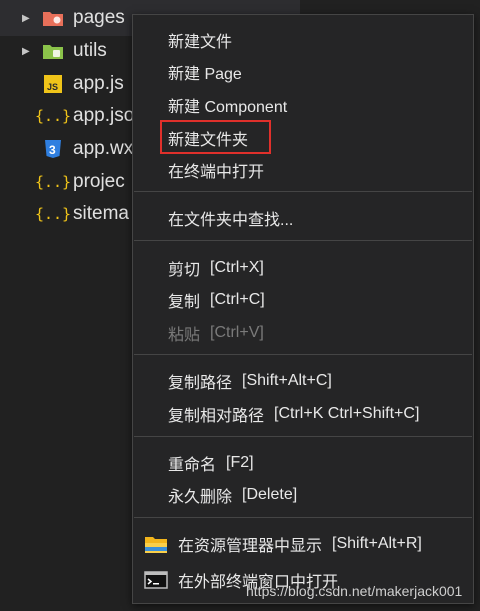 The width and height of the screenshot is (480, 611). I want to click on tree-item-sitemap: {..} sitema, so click(70, 214).